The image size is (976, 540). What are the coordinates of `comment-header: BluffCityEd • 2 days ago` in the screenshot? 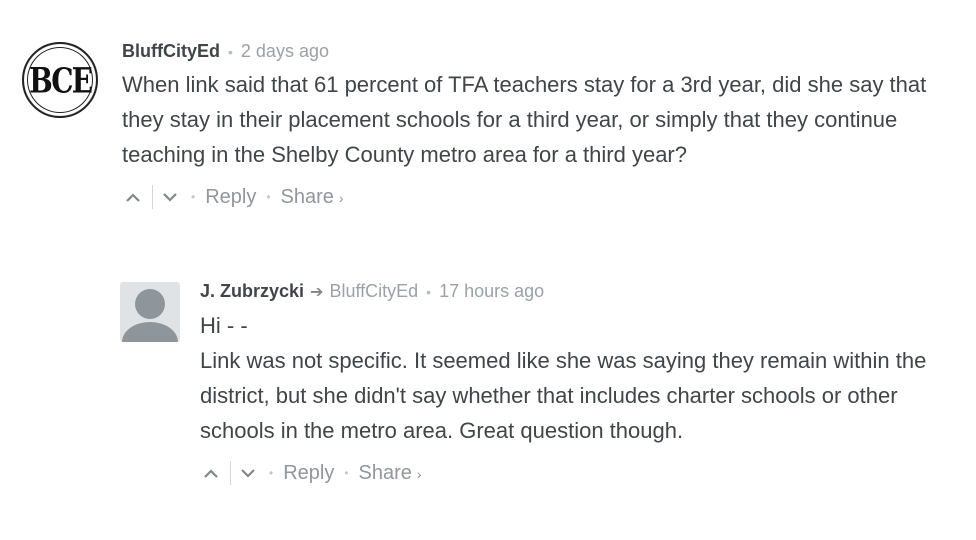 It's located at (532, 51).